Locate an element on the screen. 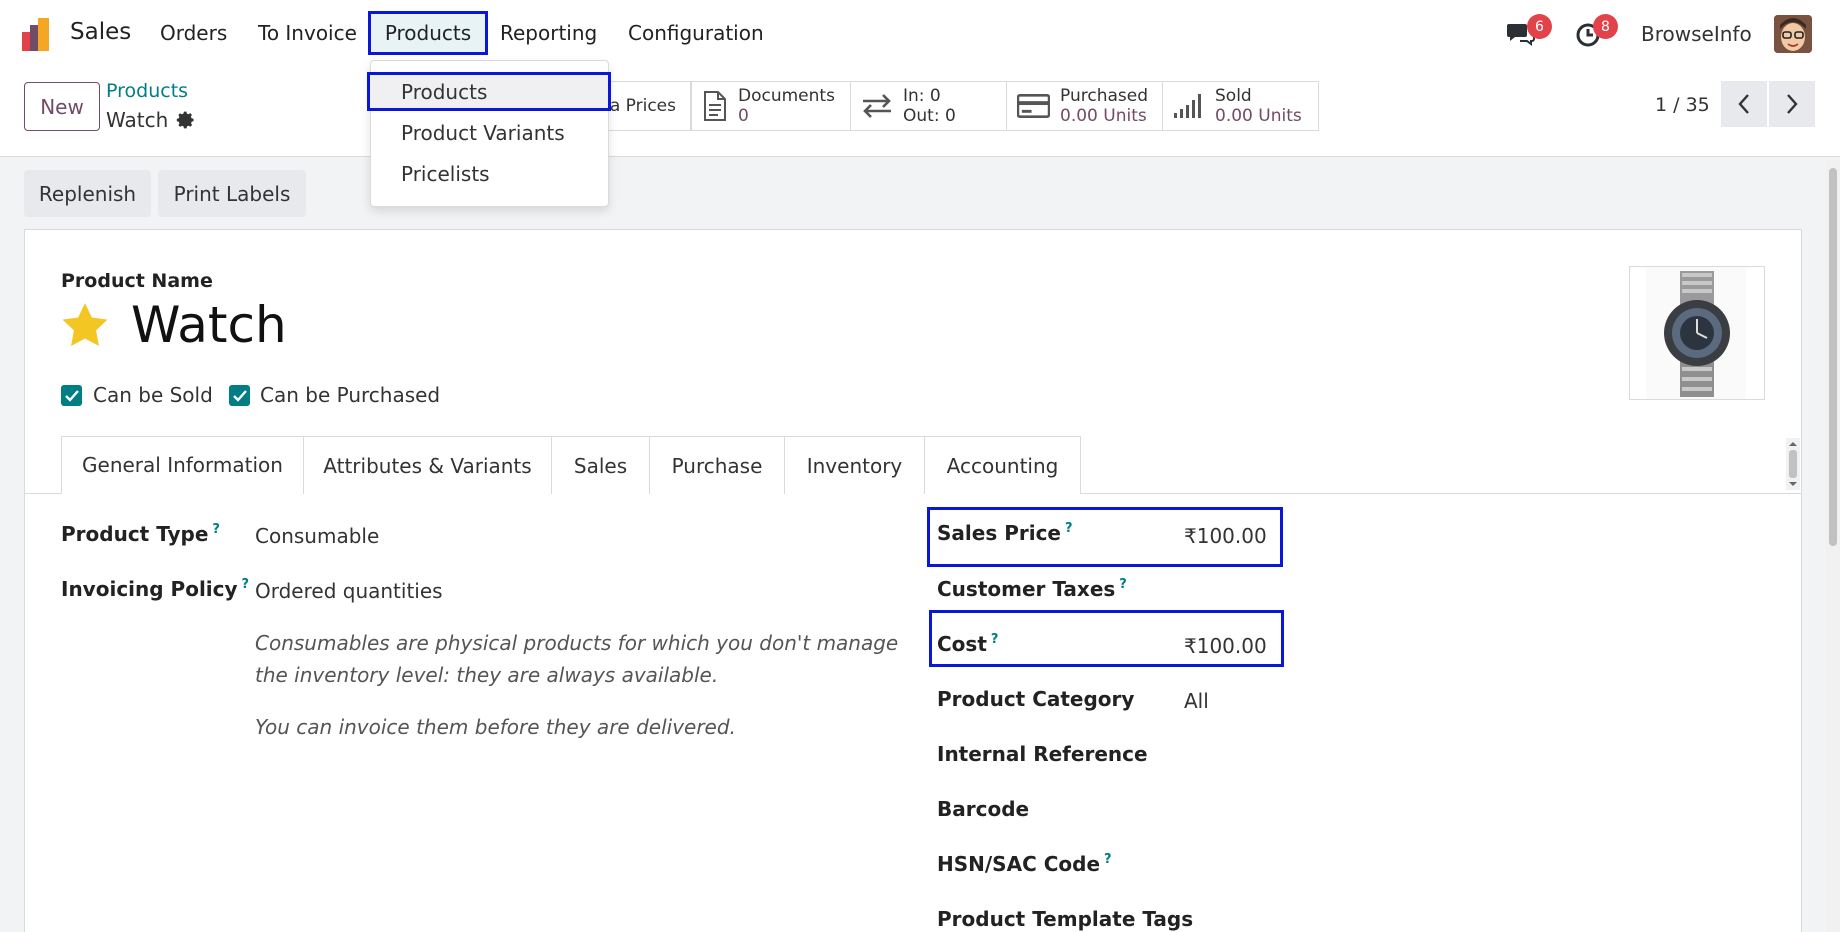 This screenshot has height=932, width=1840. product-image is located at coordinates (1697, 333).